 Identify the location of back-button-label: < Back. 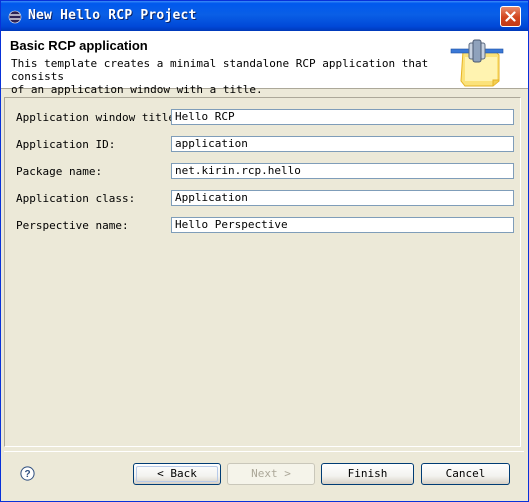
(177, 473).